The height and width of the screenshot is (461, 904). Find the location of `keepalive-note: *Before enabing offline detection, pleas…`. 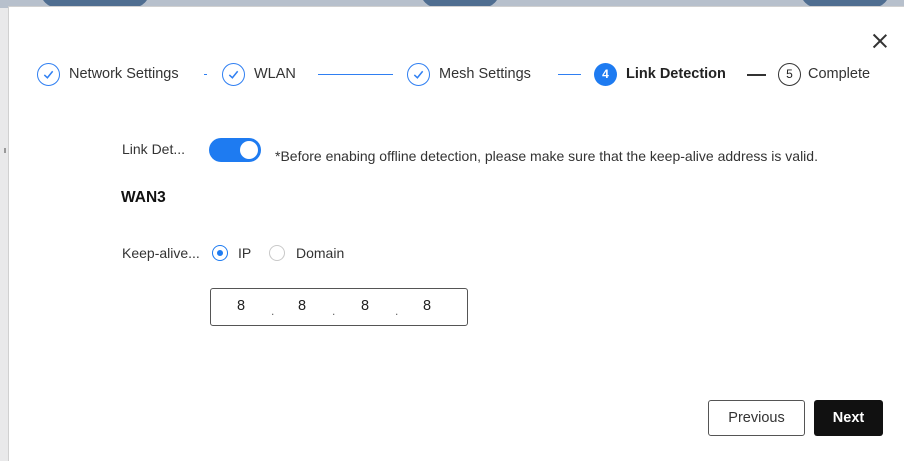

keepalive-note: *Before enabing offline detection, pleas… is located at coordinates (546, 156).